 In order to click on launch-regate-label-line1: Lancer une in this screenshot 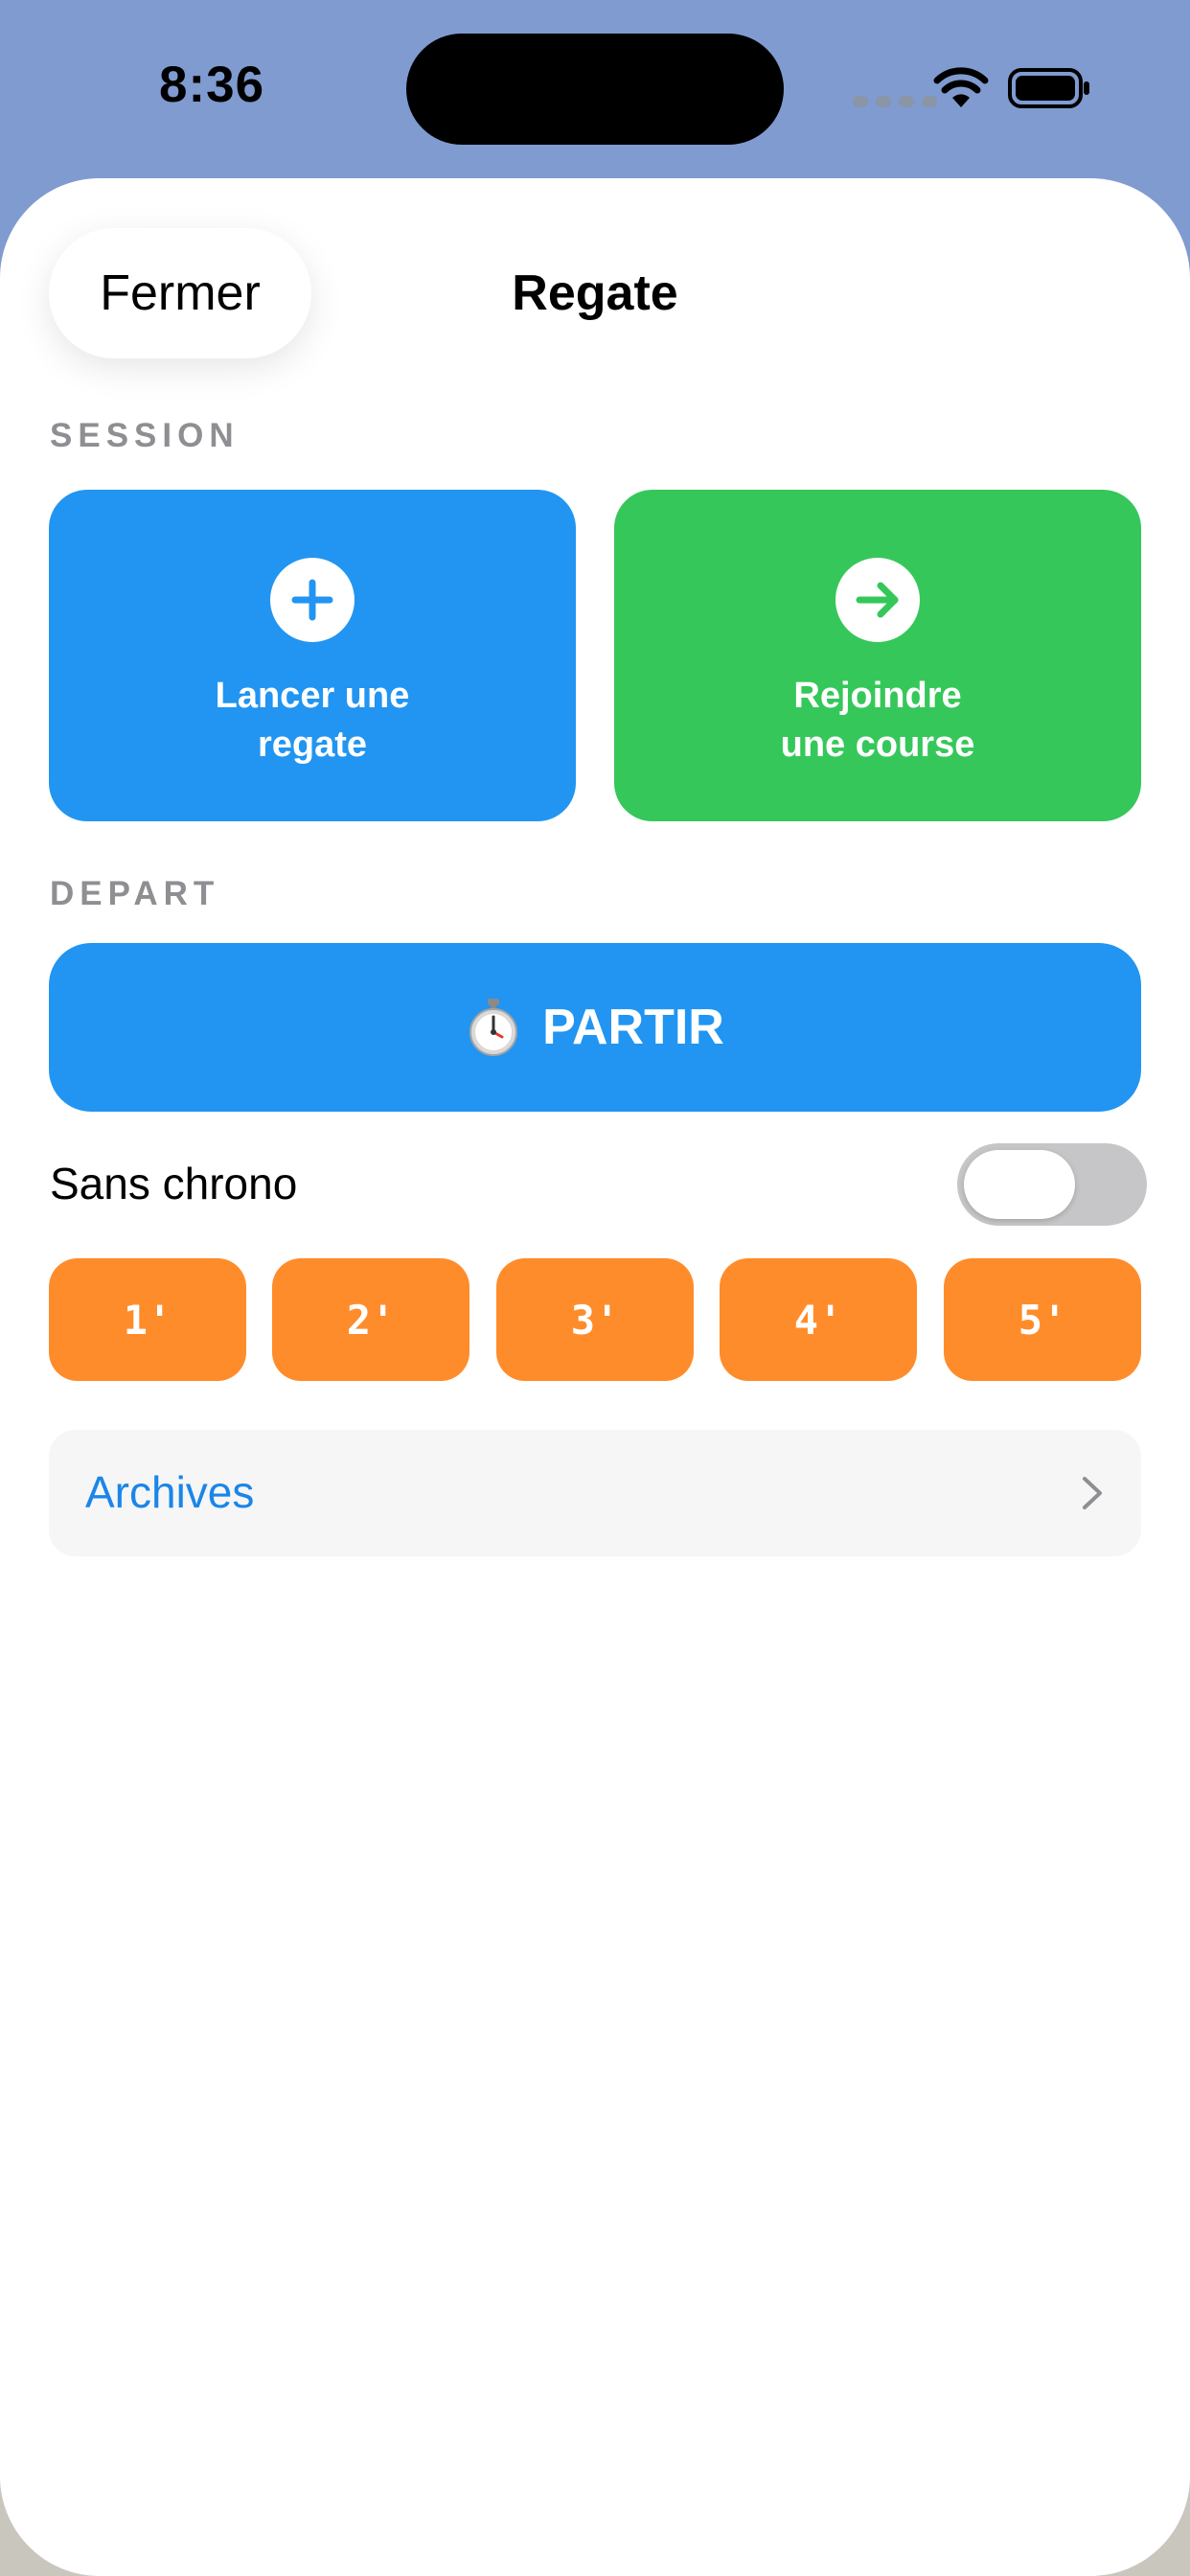, I will do `click(312, 696)`.